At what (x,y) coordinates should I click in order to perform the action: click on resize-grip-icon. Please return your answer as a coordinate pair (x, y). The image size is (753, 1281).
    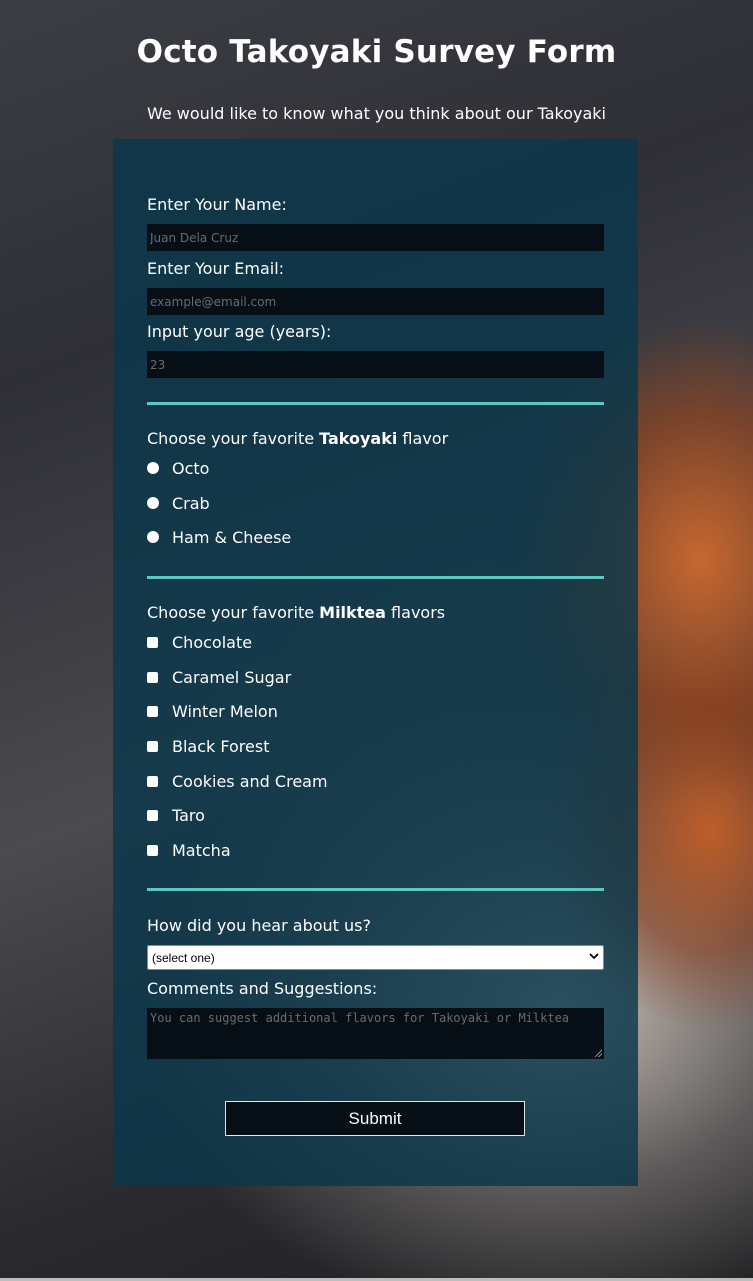
    Looking at the image, I should click on (598, 1053).